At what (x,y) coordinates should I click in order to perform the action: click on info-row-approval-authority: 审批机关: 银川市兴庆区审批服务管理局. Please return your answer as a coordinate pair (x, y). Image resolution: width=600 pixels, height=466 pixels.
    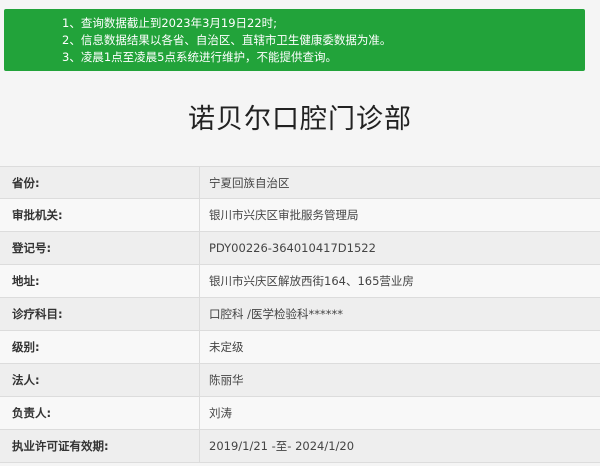
    Looking at the image, I should click on (300, 215).